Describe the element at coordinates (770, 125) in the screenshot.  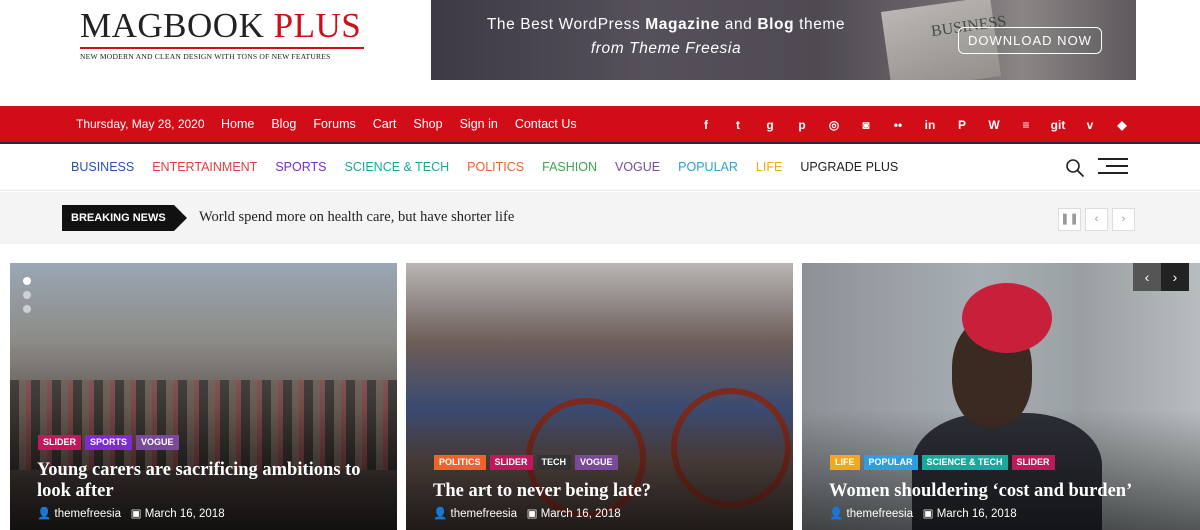
I see `google-plus-icon: g` at that location.